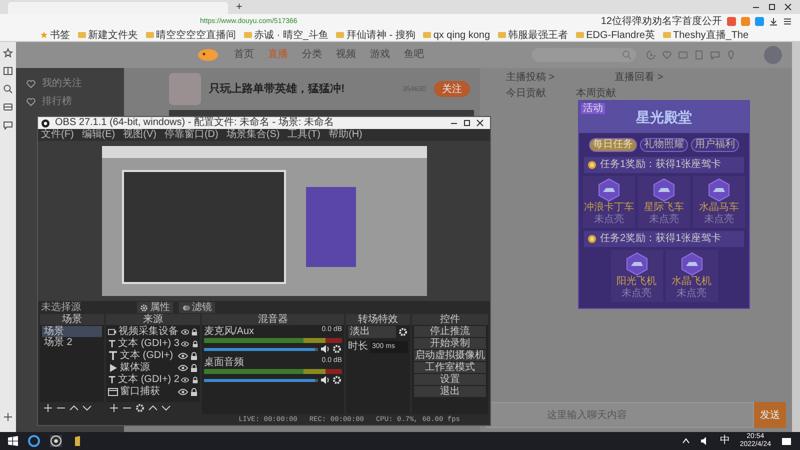 The height and width of the screenshot is (450, 800). What do you see at coordinates (664, 165) in the screenshot?
I see `task-banner: 任务1奖励：获得1张座驾卡` at bounding box center [664, 165].